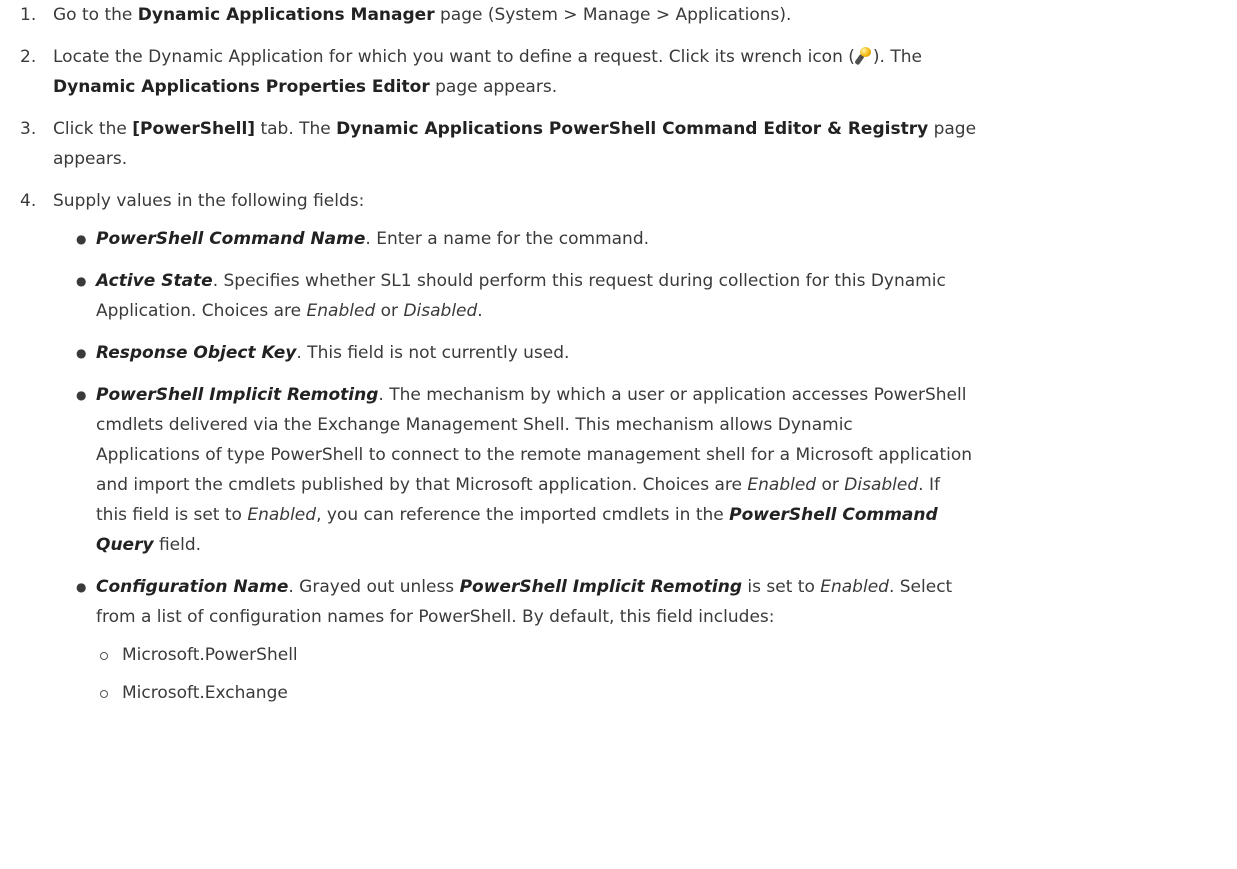 This screenshot has height=869, width=1237. Describe the element at coordinates (192, 587) in the screenshot. I see `field-name: Configuration Name` at that location.